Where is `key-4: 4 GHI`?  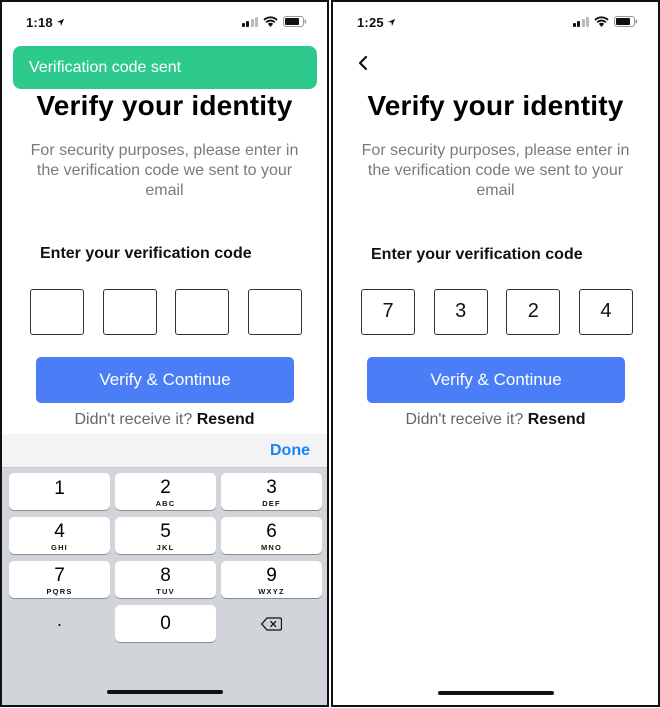 key-4: 4 GHI is located at coordinates (59, 535).